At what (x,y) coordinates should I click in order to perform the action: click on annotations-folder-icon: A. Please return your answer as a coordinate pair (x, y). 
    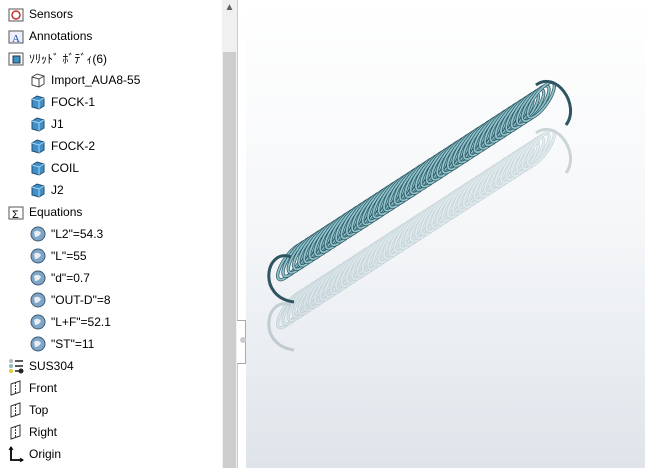
    Looking at the image, I should click on (16, 37).